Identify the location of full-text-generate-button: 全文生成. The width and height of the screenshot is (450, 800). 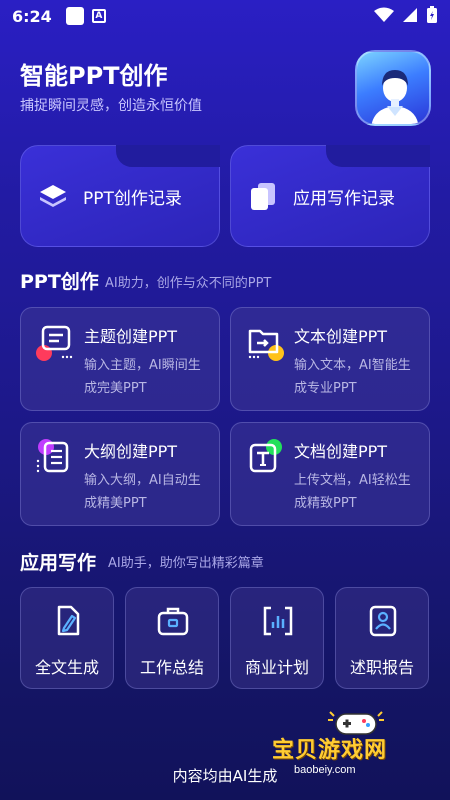
(67, 638).